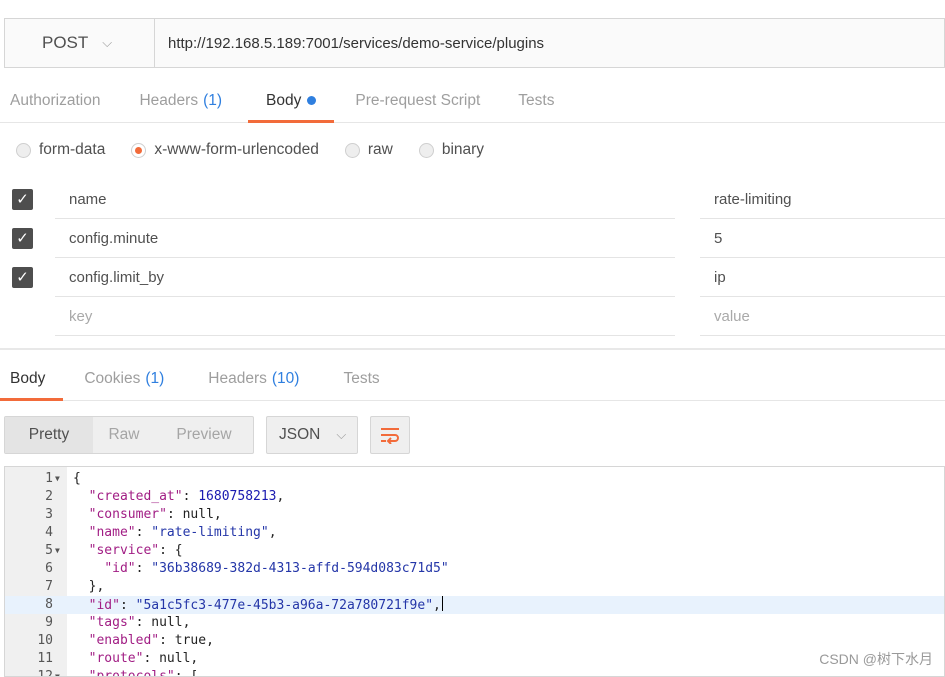 This screenshot has width=945, height=677. I want to click on method-label: POST, so click(65, 42).